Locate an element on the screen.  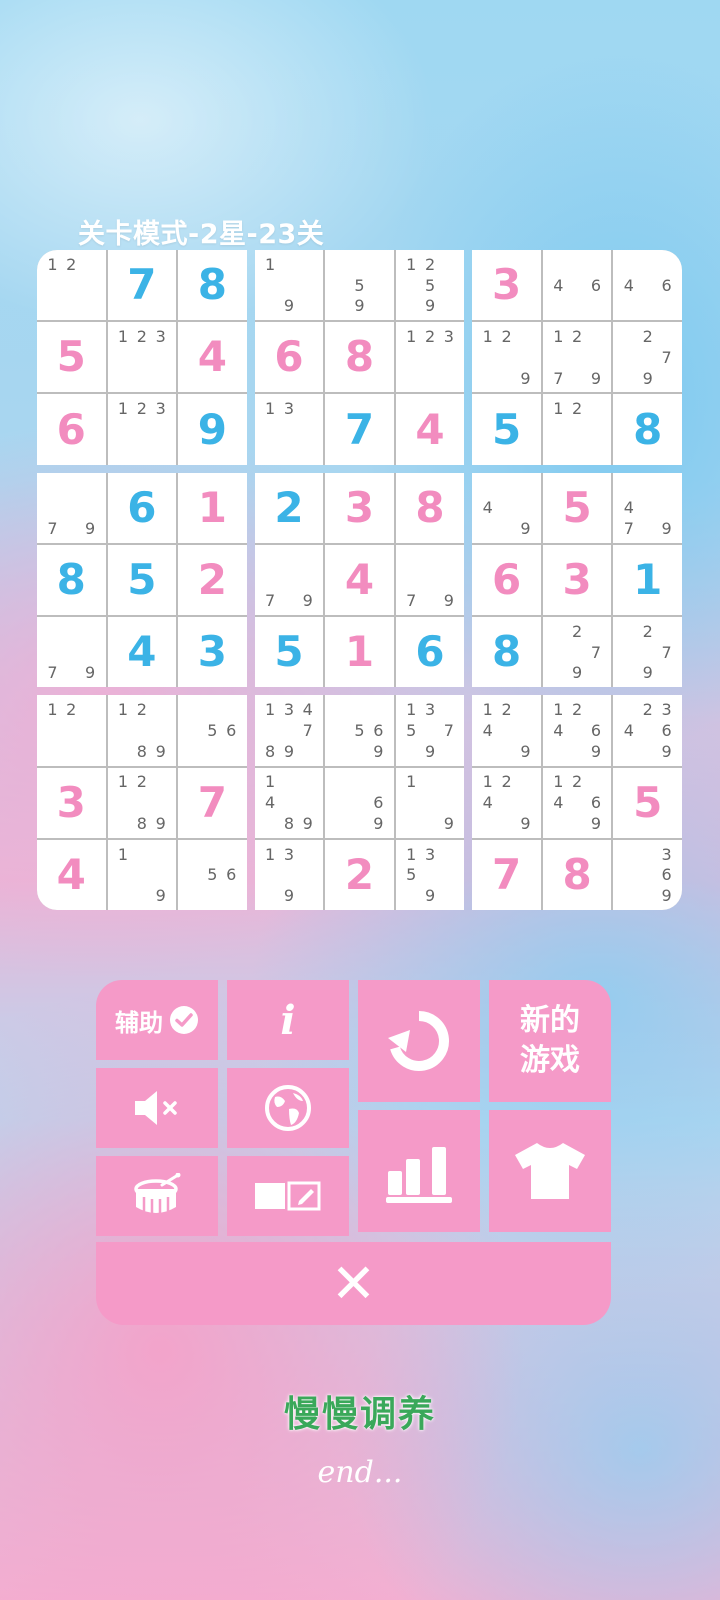
note-digit: 1 is located at coordinates (270, 409).